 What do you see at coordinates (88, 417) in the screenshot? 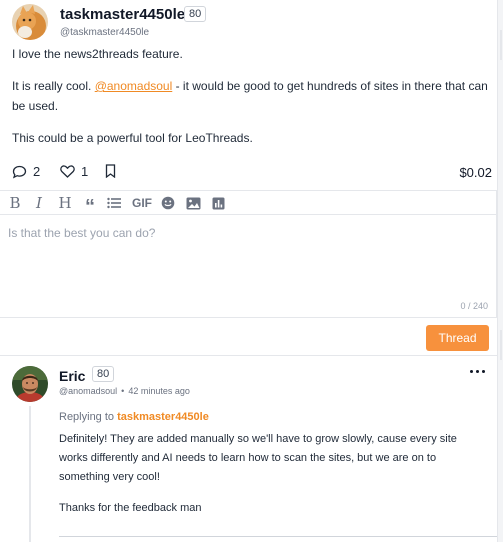
I see `replying-prefix: Replying to` at bounding box center [88, 417].